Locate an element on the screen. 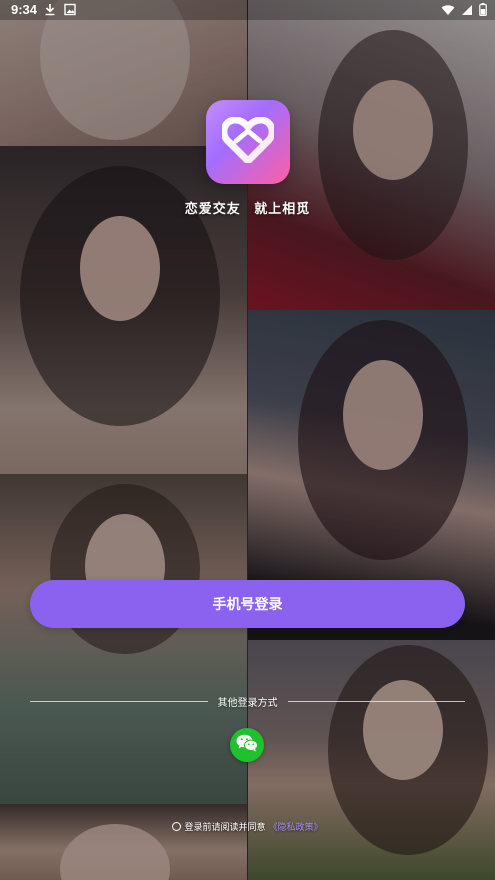 This screenshot has width=495, height=880. privacy-policy-link: 《隐私政策》 is located at coordinates (296, 826).